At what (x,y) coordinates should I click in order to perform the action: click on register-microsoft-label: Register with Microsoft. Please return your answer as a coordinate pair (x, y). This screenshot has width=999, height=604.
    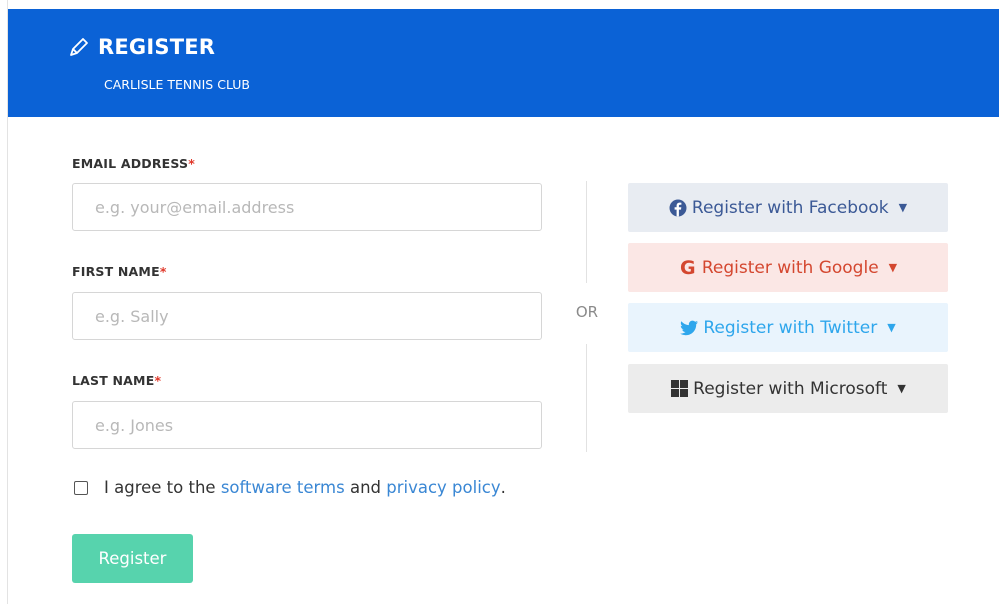
    Looking at the image, I should click on (790, 388).